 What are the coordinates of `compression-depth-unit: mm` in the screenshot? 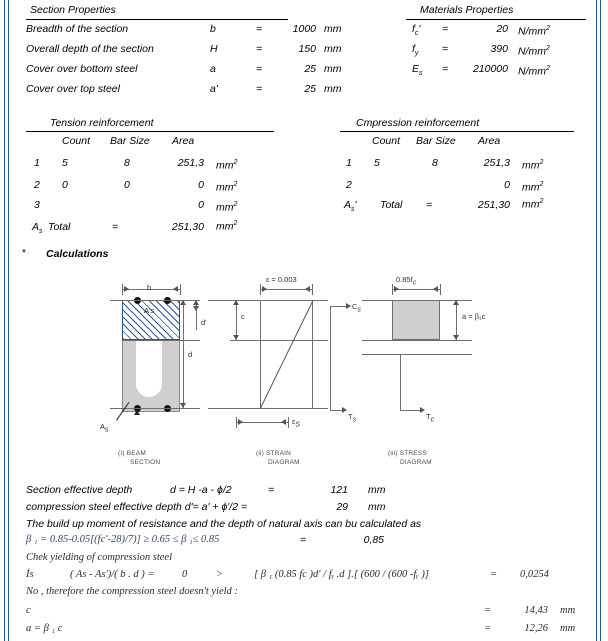 It's located at (377, 507).